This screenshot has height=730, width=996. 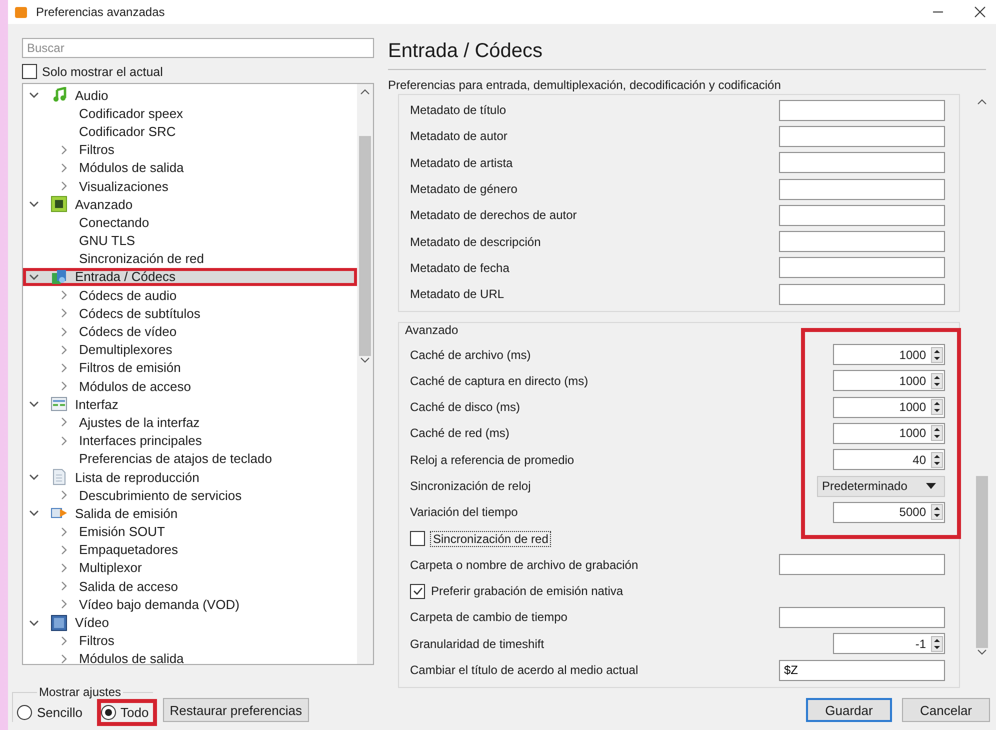 What do you see at coordinates (464, 189) in the screenshot?
I see `setting-label: Metadato de género` at bounding box center [464, 189].